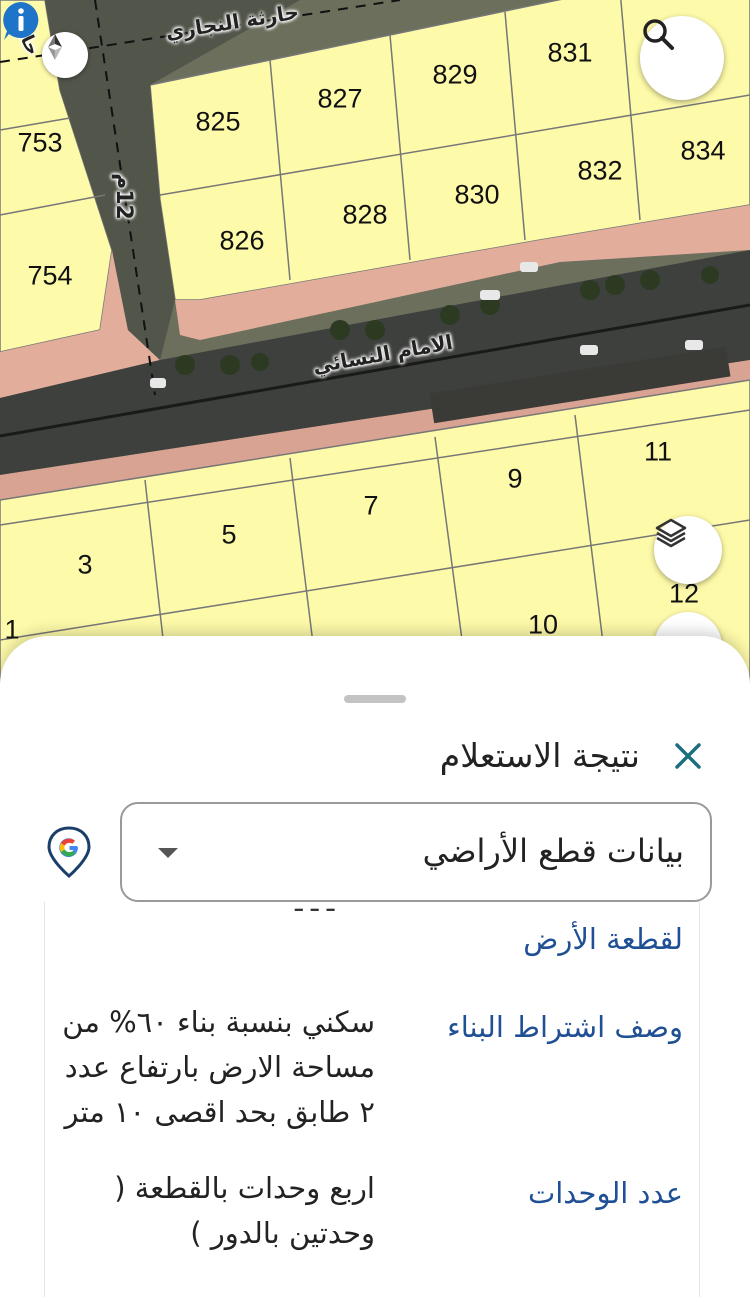  Describe the element at coordinates (416, 852) in the screenshot. I see `data-type-select: بيانات قطع الأراضي` at that location.